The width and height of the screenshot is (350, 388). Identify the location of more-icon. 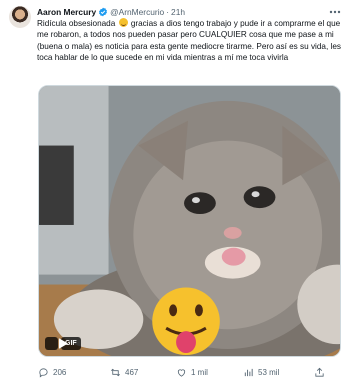
(335, 12).